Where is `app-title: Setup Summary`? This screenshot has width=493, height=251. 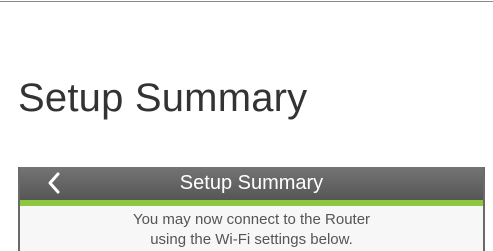 app-title: Setup Summary is located at coordinates (251, 183).